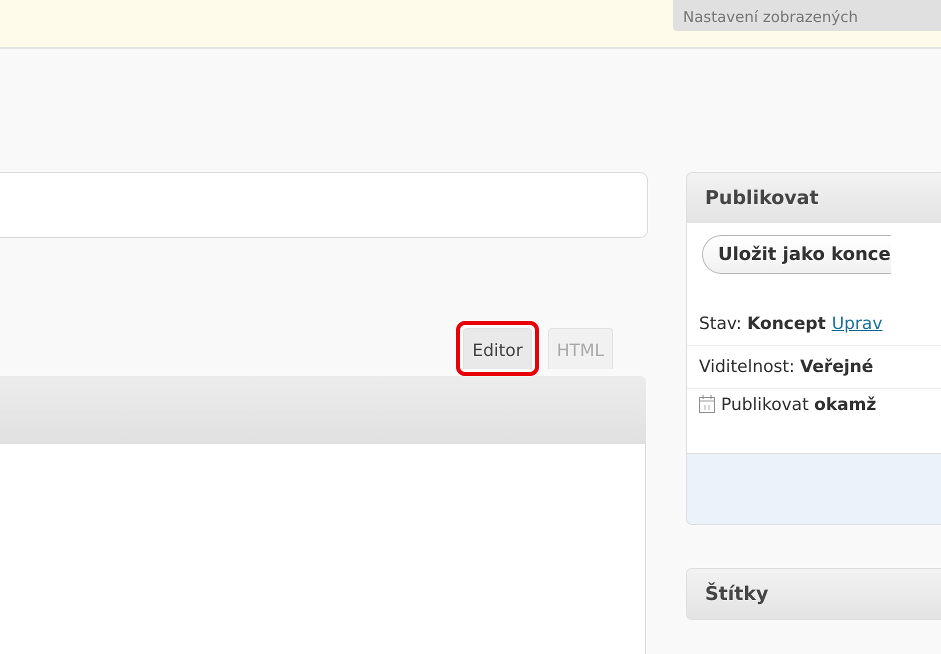 The height and width of the screenshot is (654, 941). I want to click on edit-link: Uprav, so click(857, 324).